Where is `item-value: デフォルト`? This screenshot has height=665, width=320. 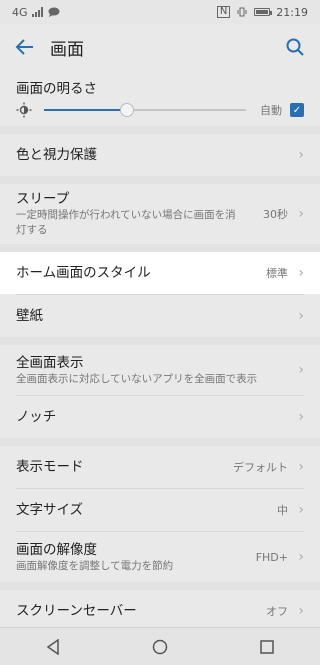 item-value: デフォルト is located at coordinates (260, 467).